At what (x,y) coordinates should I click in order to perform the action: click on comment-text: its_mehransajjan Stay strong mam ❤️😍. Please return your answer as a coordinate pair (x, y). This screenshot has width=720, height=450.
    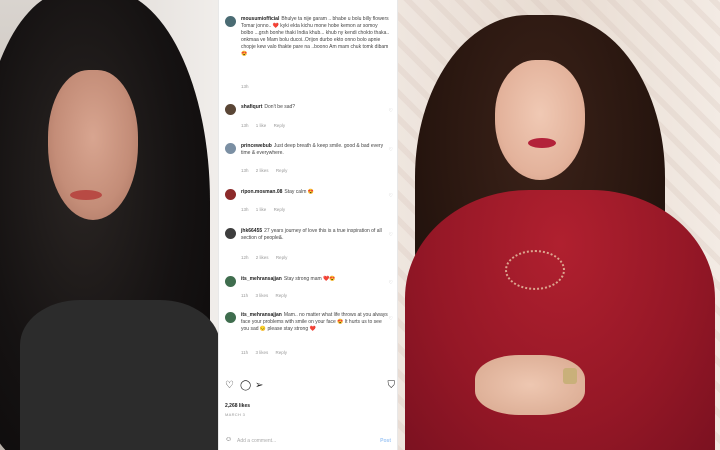
    Looking at the image, I should click on (316, 279).